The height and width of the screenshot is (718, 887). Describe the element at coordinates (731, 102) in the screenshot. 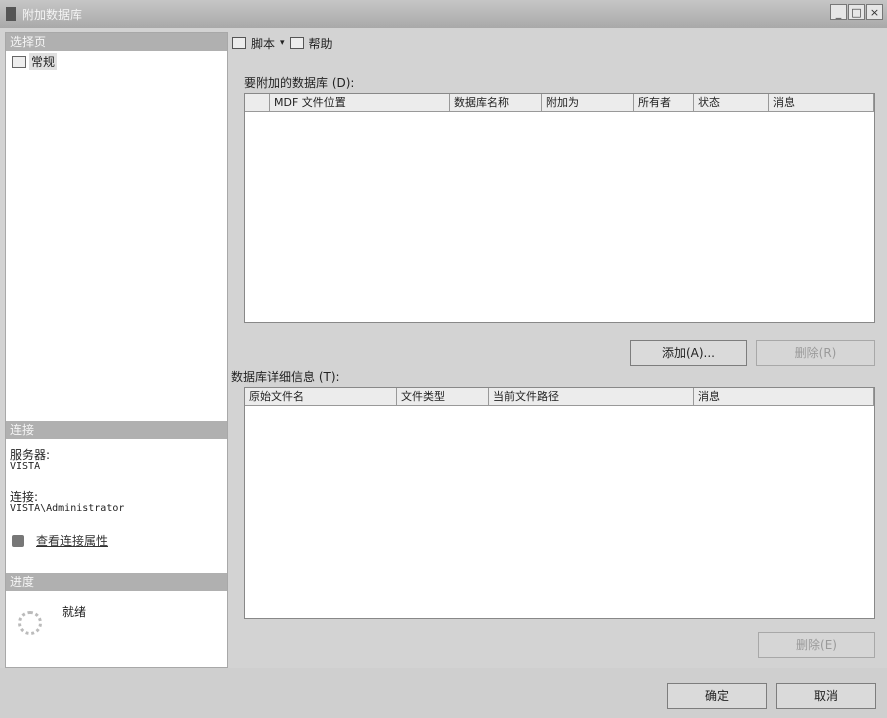

I see `column-header-status: 状态` at that location.